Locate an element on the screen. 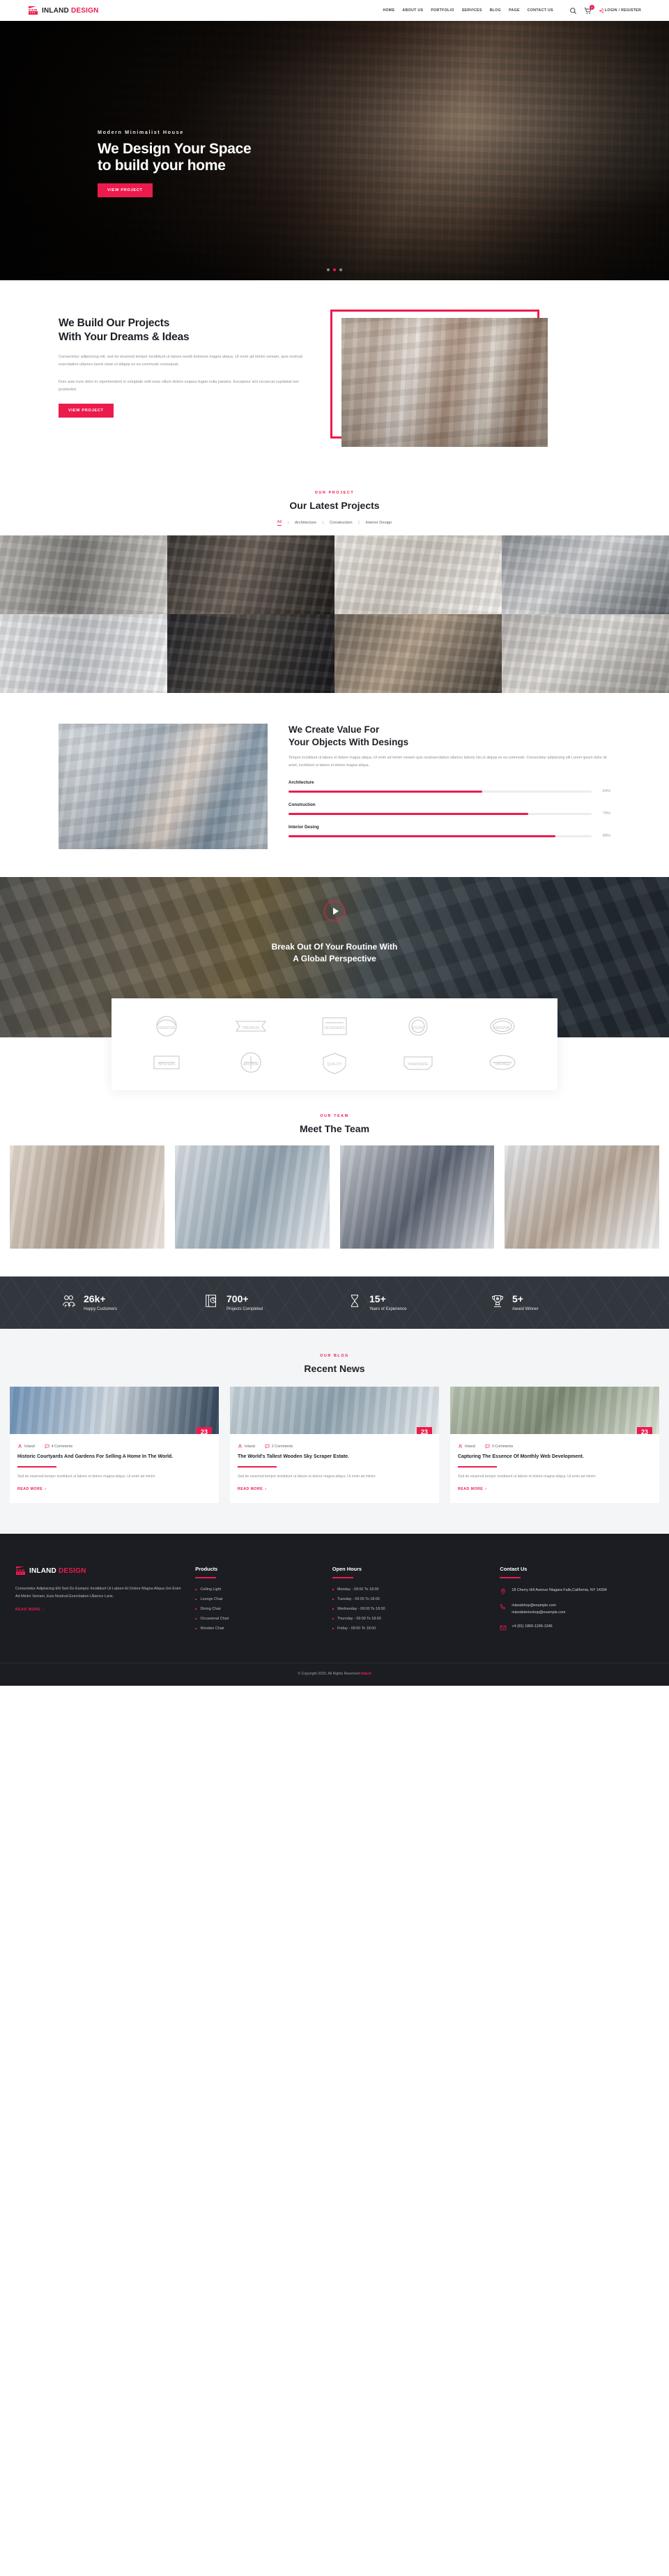  phone-icon is located at coordinates (503, 1607).